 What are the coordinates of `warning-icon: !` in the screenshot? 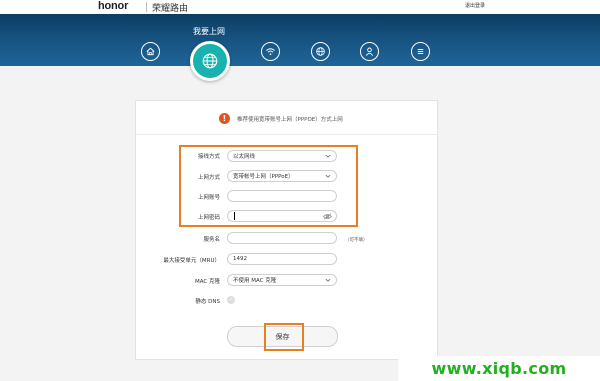 It's located at (224, 118).